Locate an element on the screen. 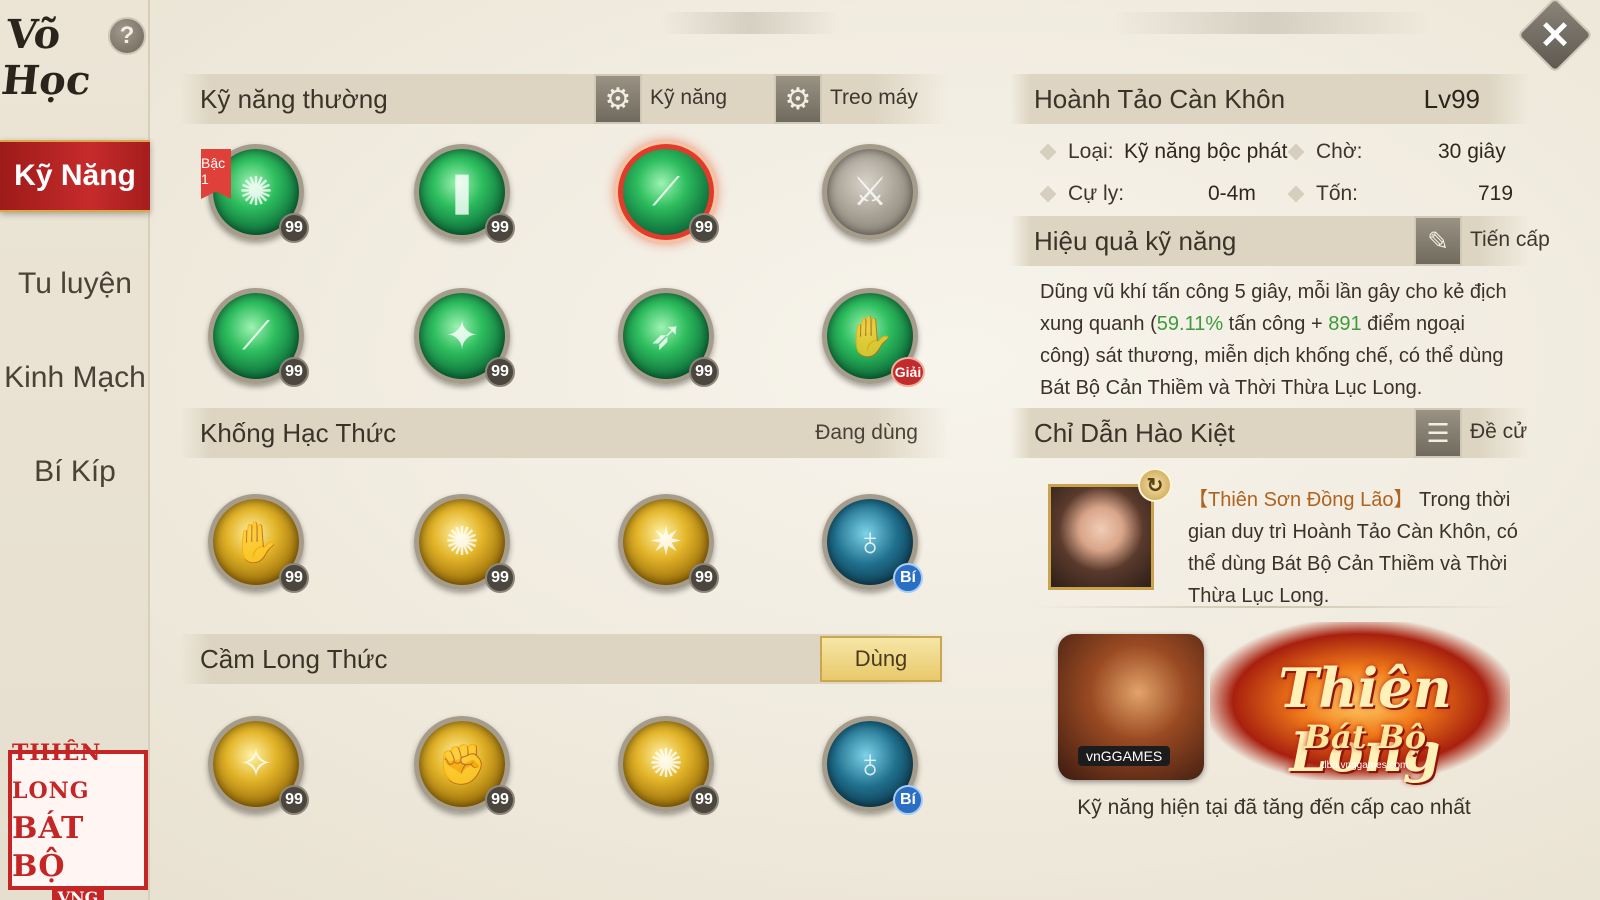 The image size is (1600, 900). divider is located at coordinates (1274, 607).